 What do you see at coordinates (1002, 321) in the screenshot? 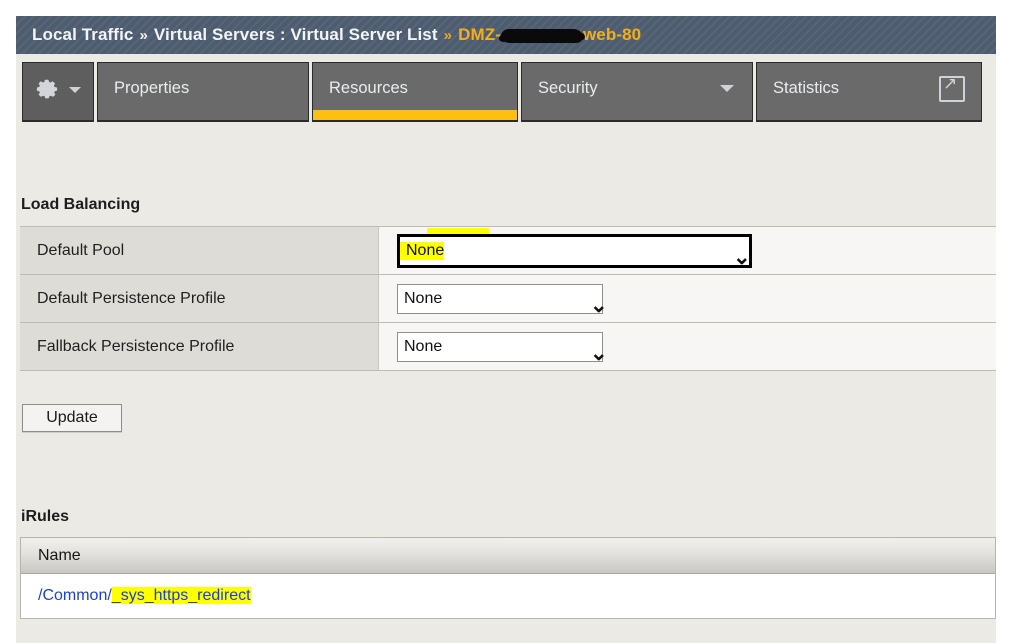
I see `page-gutter-right` at bounding box center [1002, 321].